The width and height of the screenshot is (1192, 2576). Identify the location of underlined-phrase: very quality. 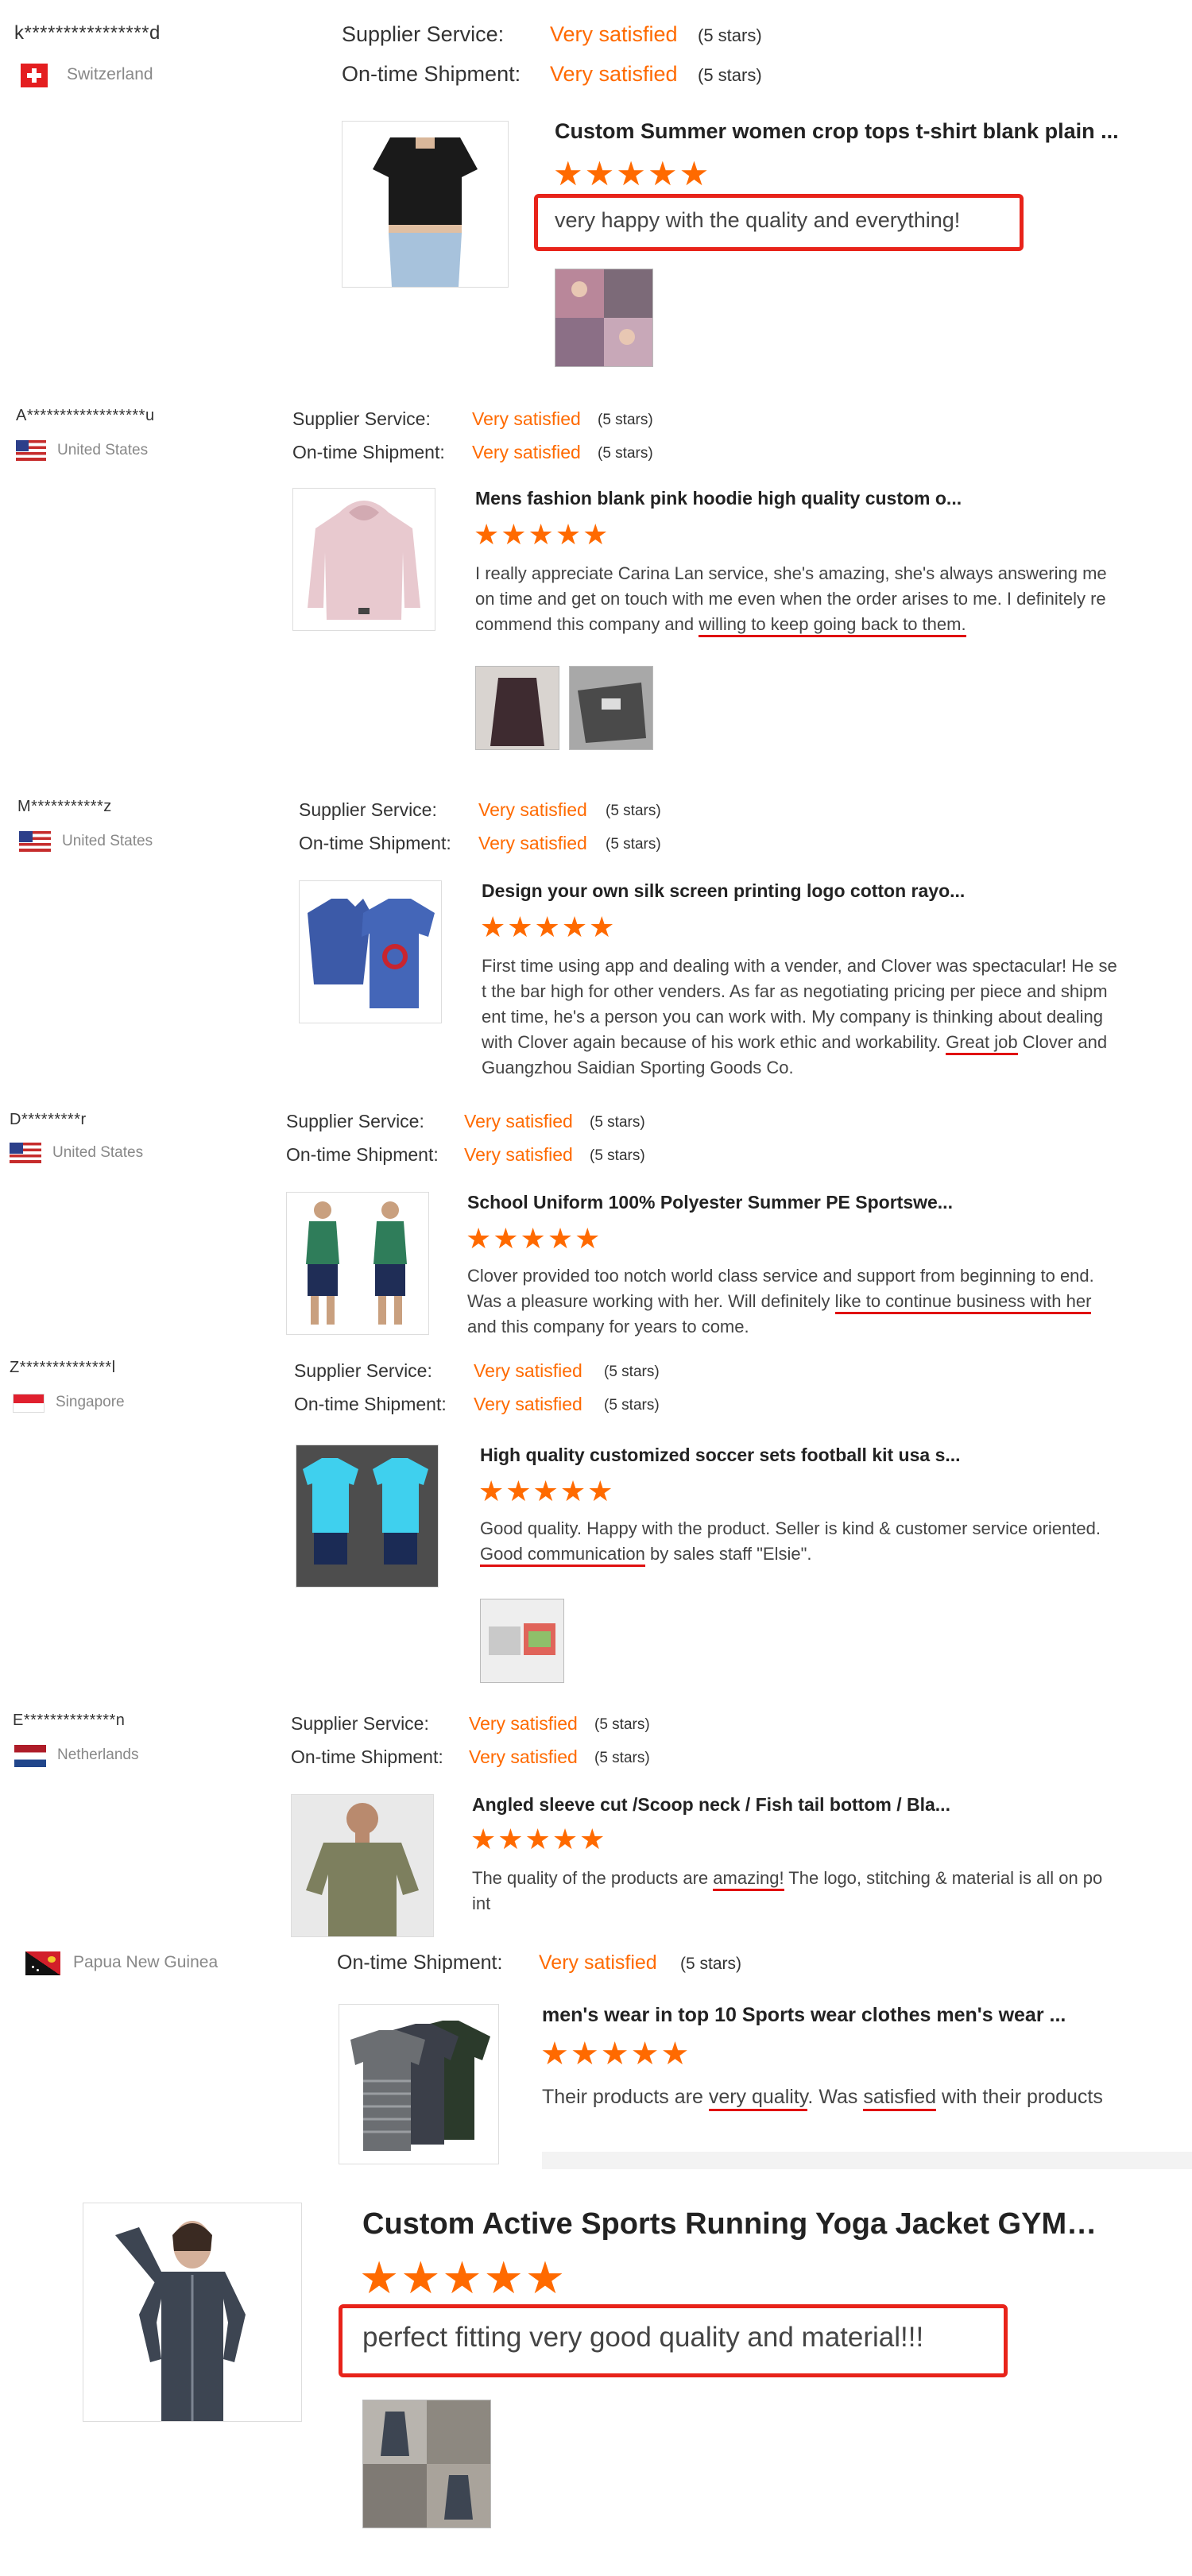
(758, 2098).